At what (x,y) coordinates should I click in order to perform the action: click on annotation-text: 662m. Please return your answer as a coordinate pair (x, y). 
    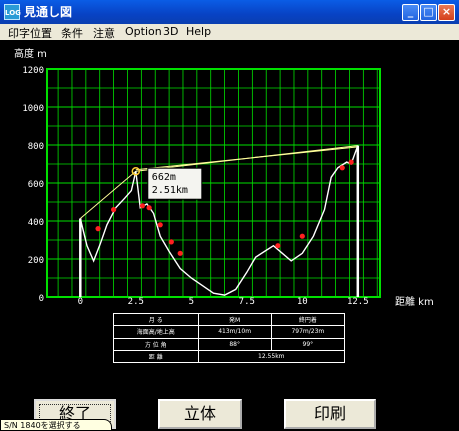
    Looking at the image, I should click on (164, 177).